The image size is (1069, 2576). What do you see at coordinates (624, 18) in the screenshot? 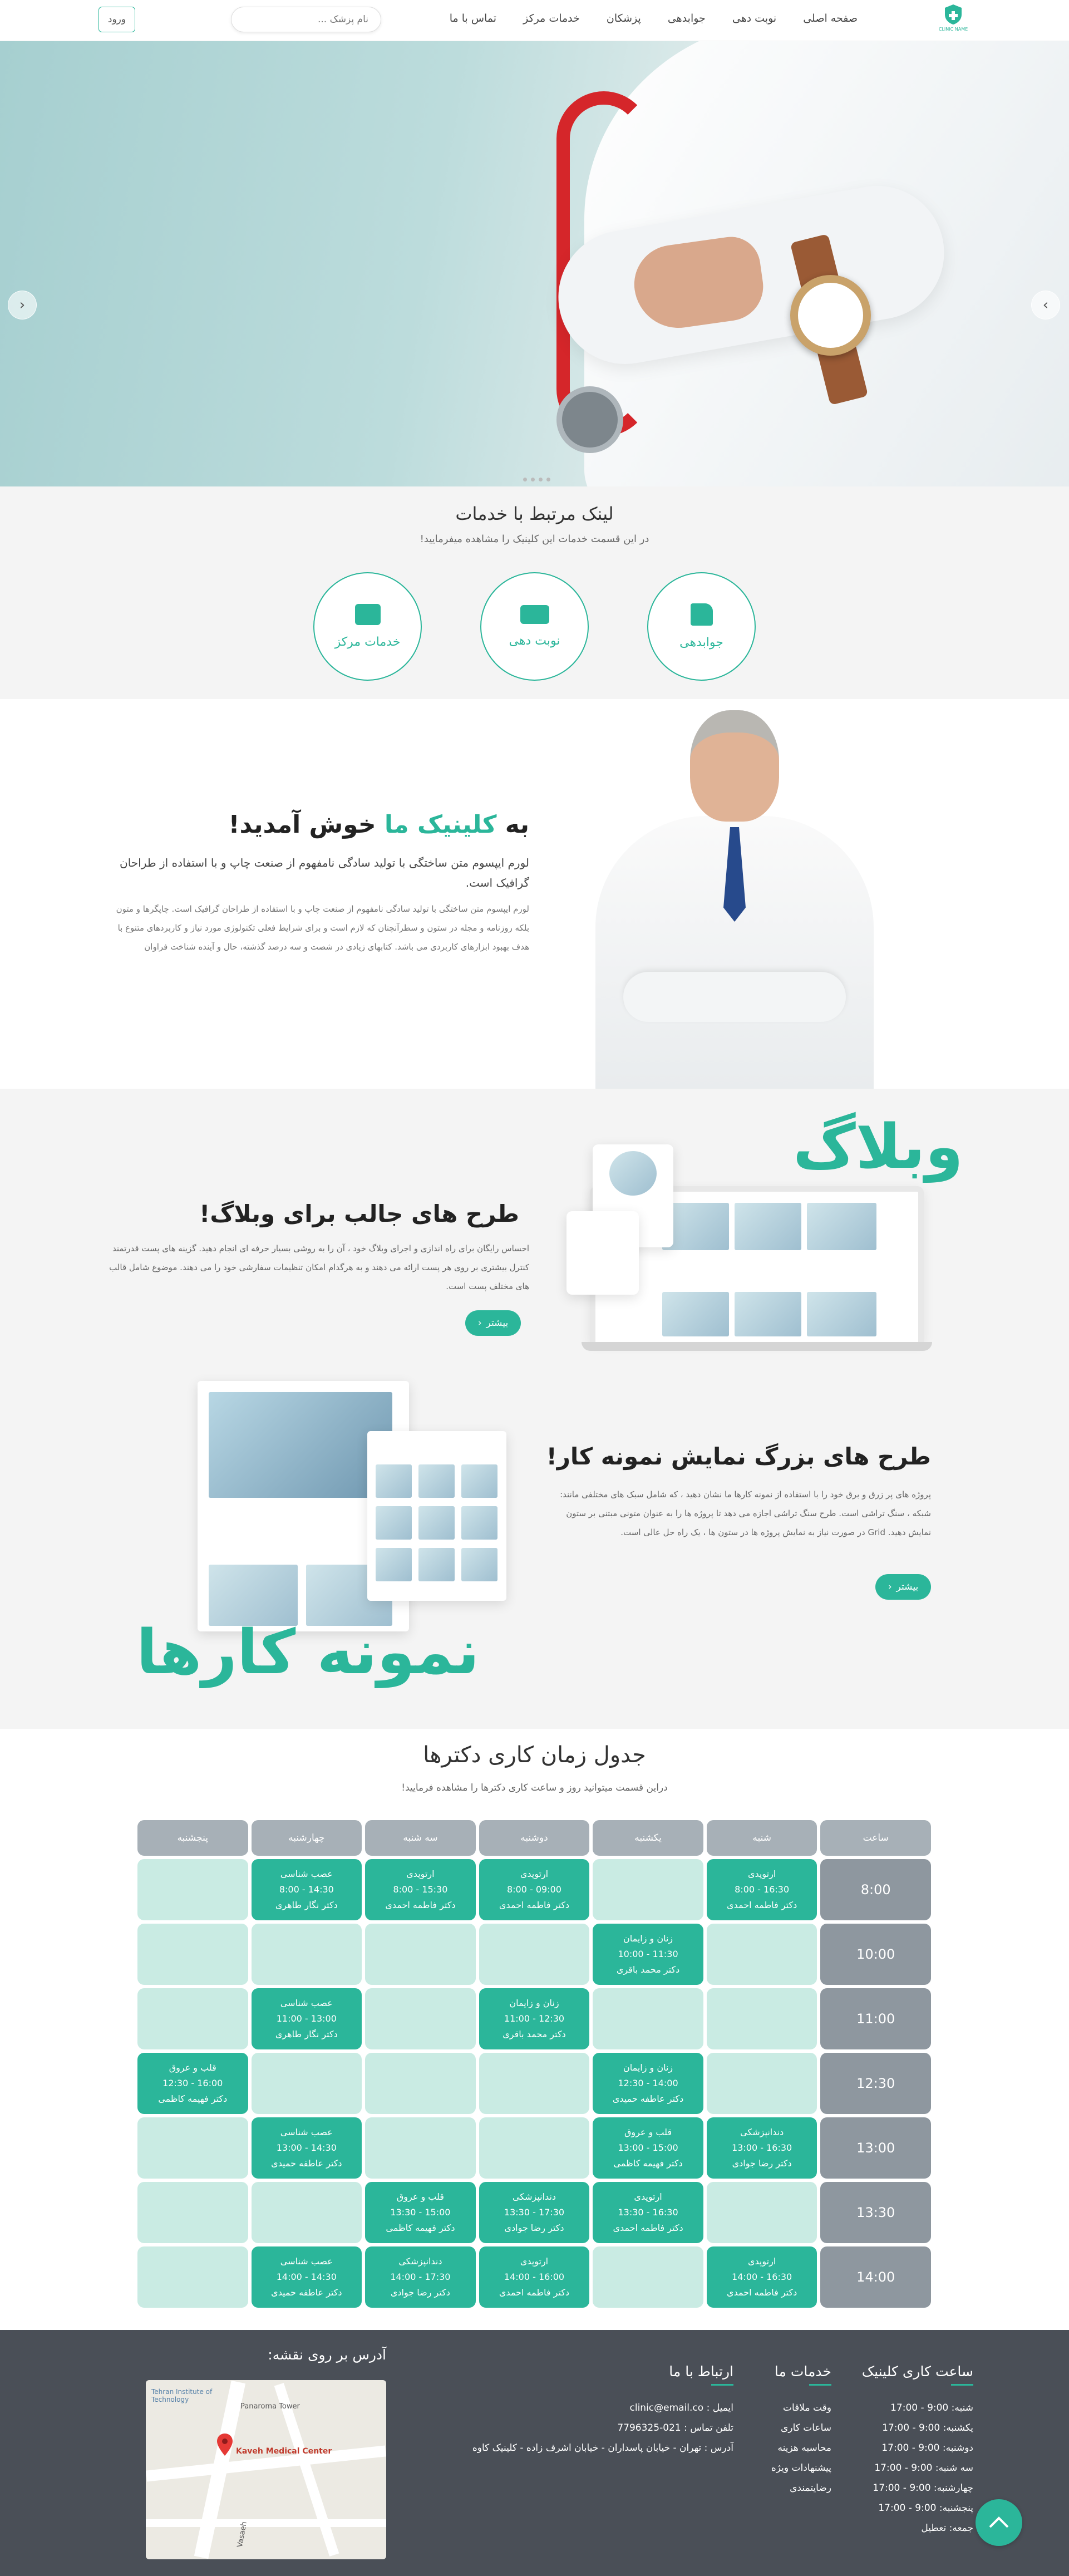
I see `nav-doctors: پزشکان` at bounding box center [624, 18].